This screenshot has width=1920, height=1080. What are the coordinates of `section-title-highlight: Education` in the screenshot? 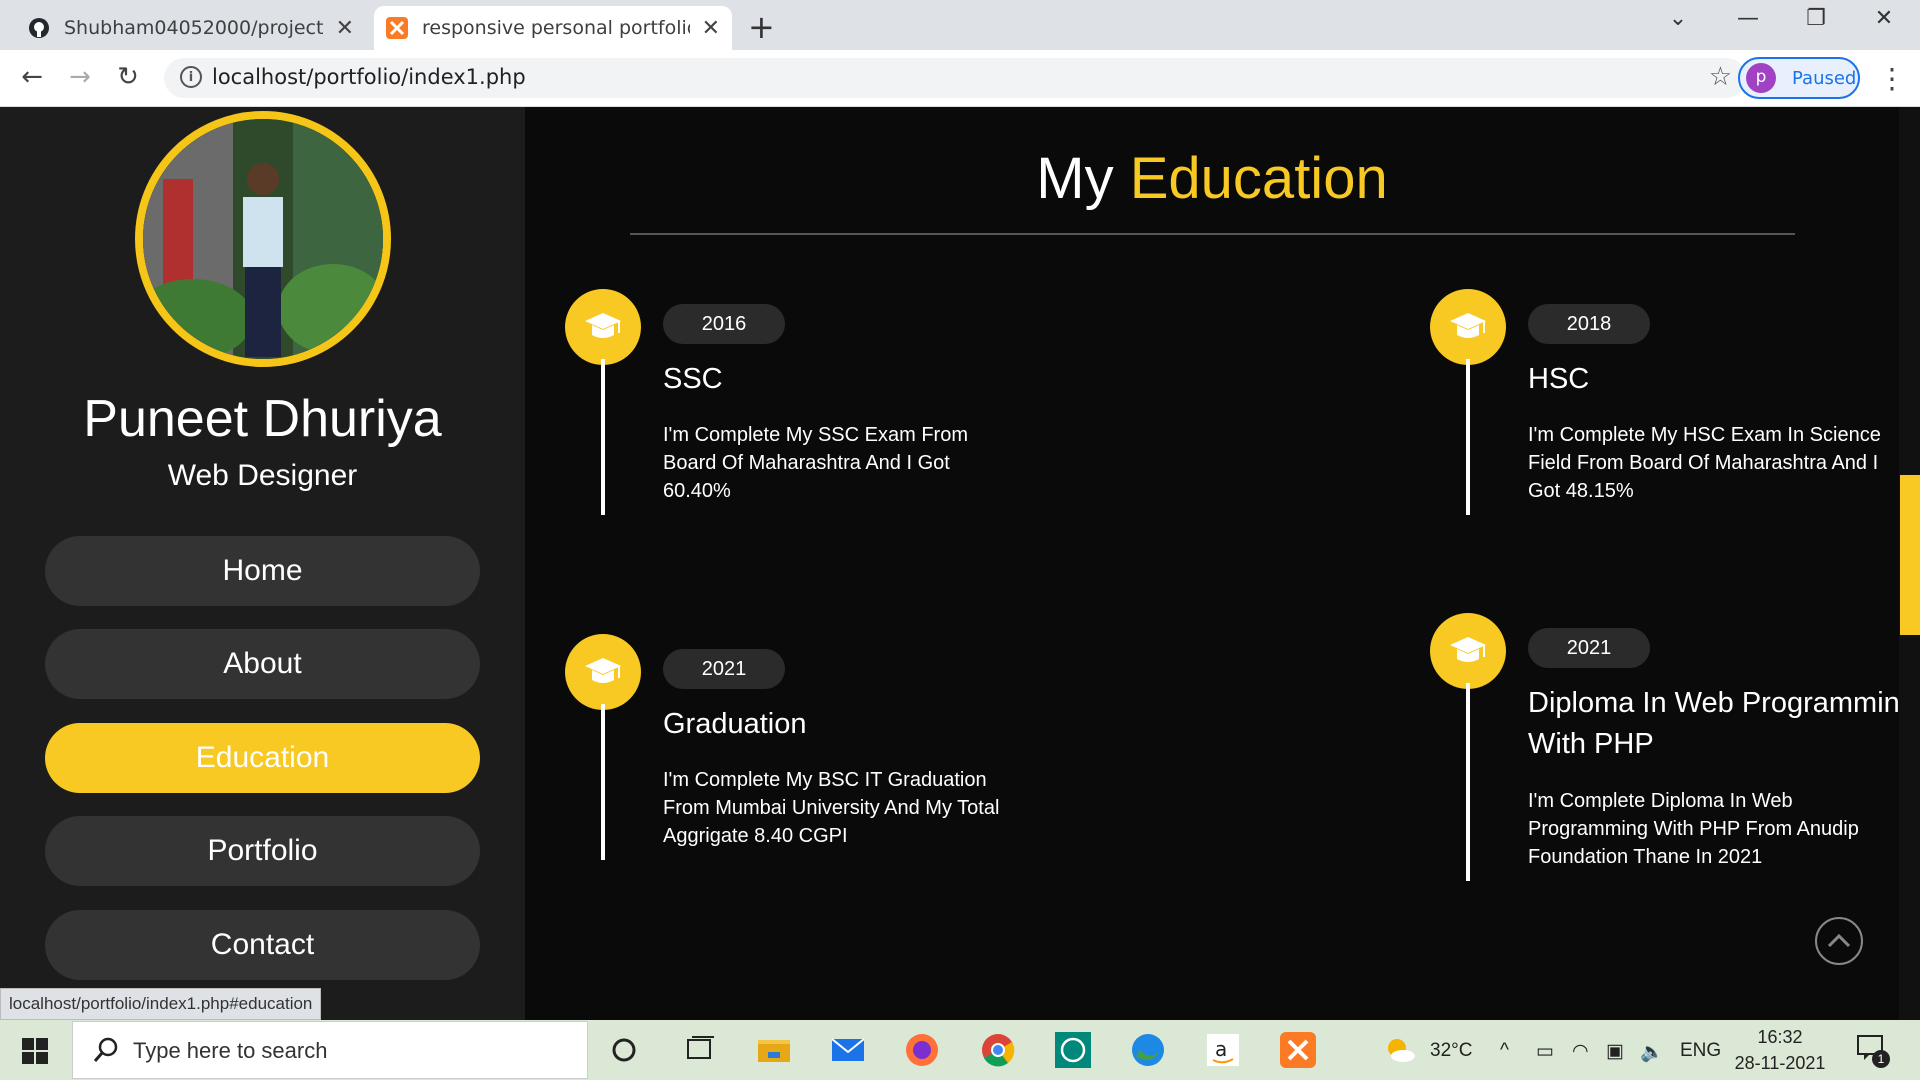 It's located at (1258, 178).